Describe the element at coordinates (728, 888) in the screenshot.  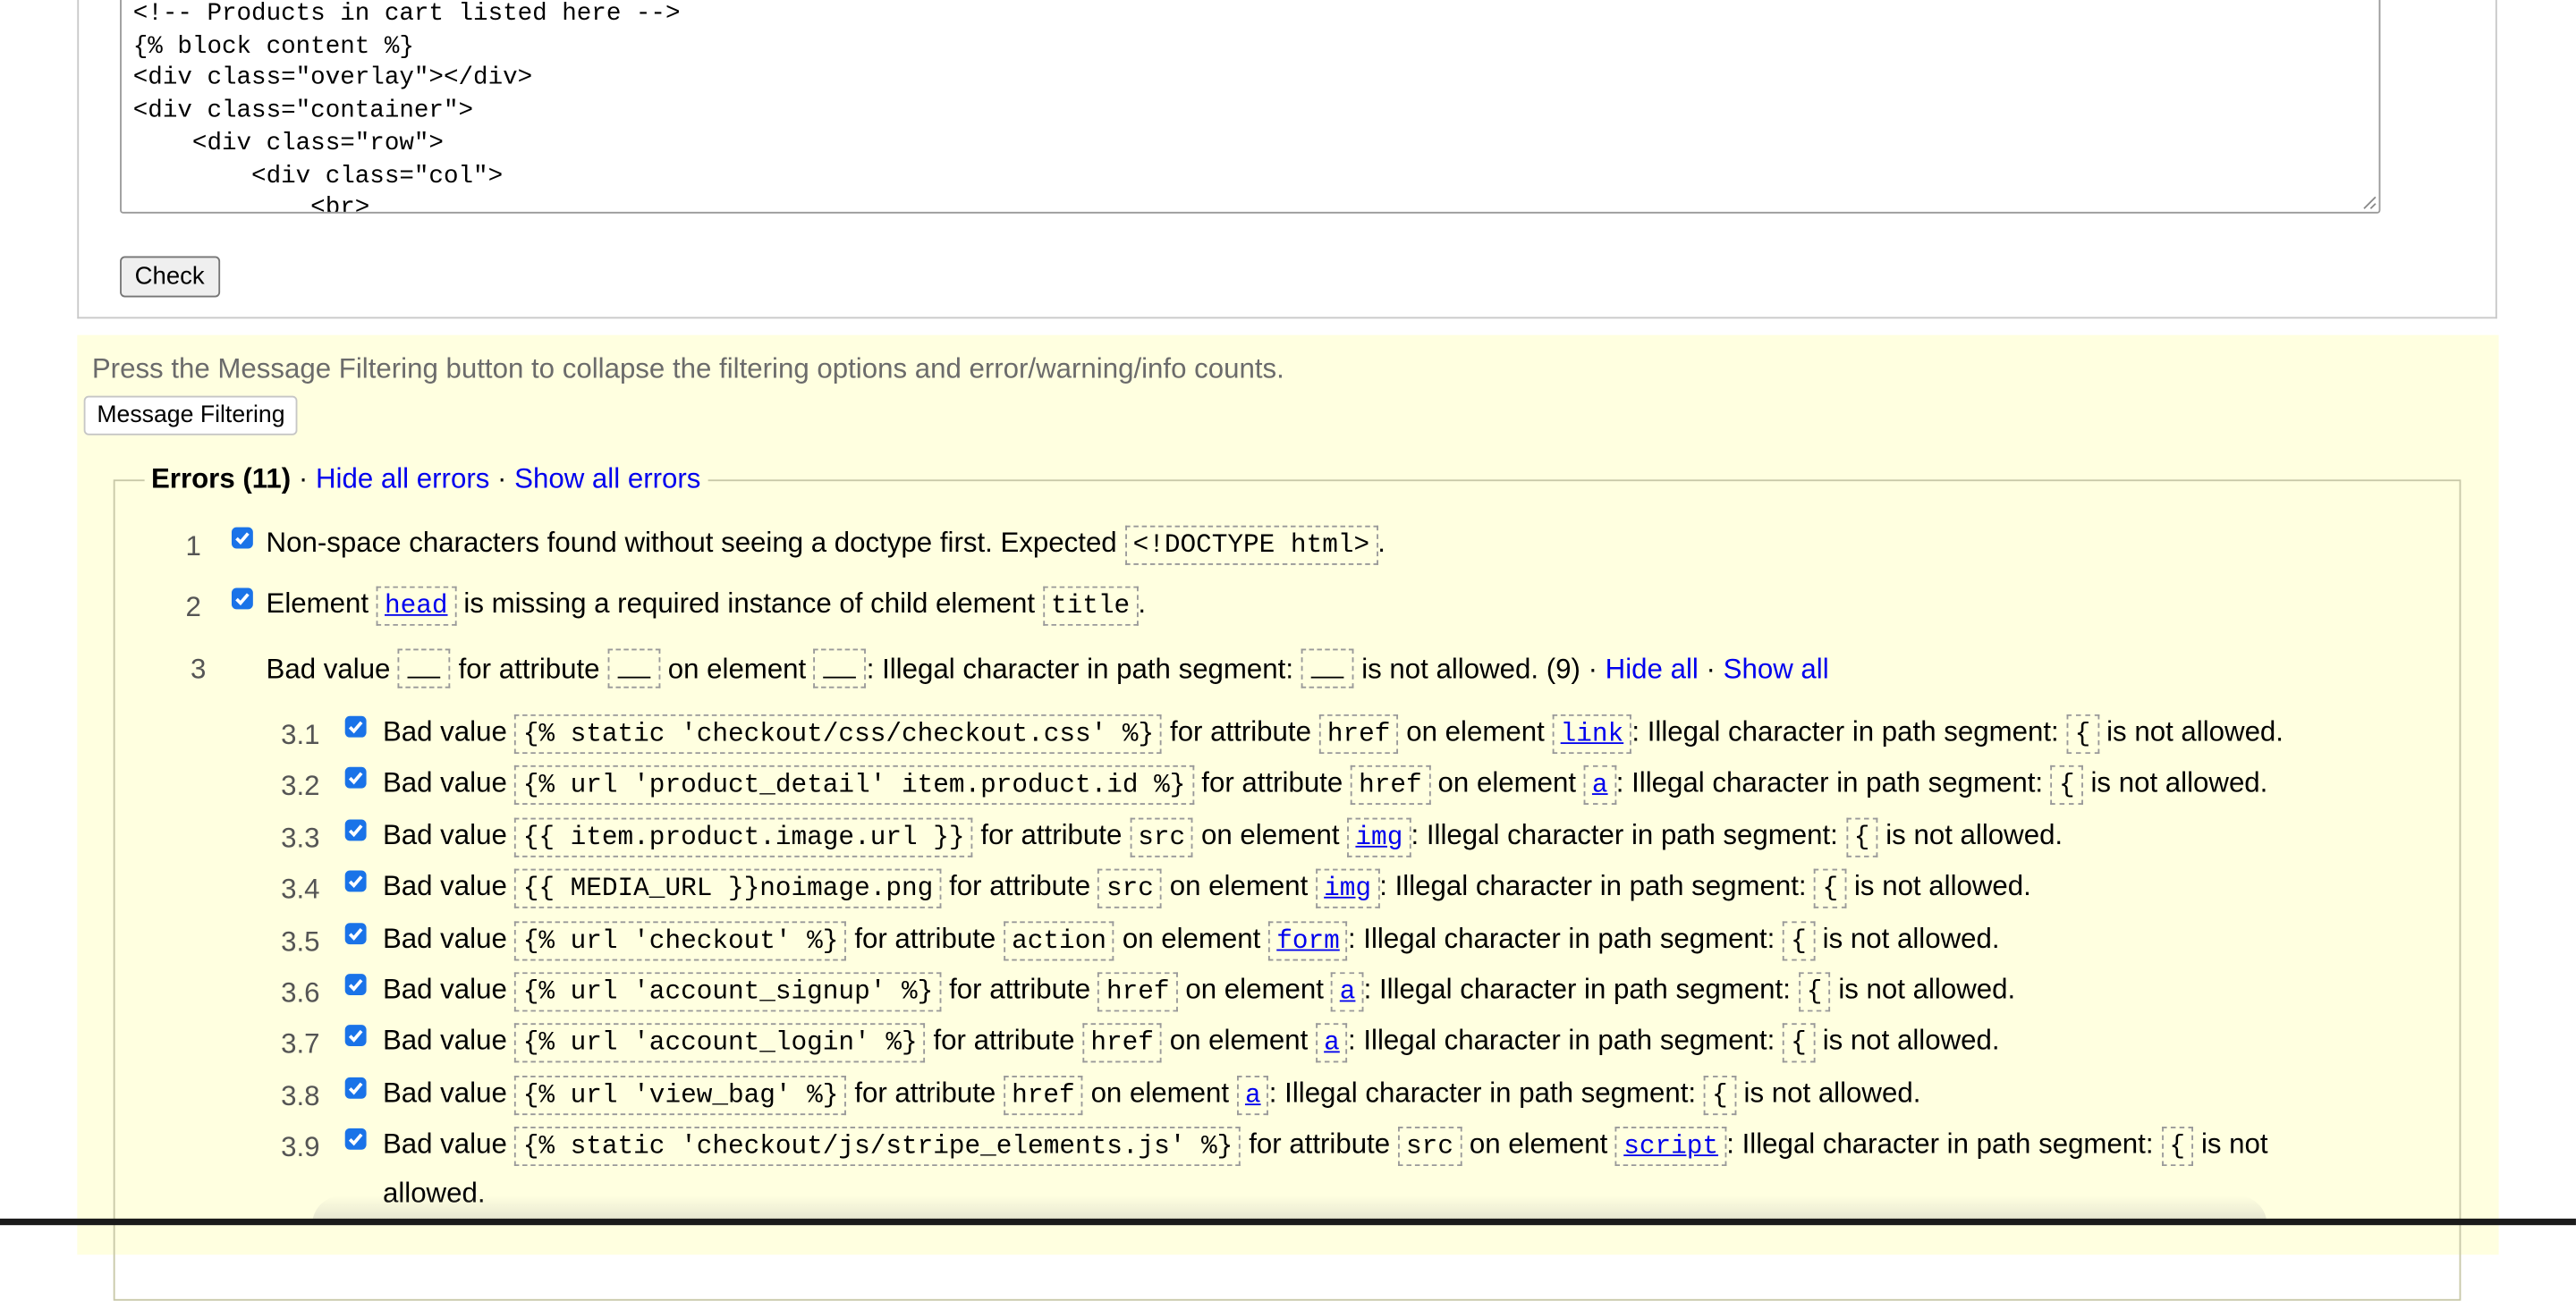
I see `attribute-value: {{ MEDIA_URL }}noimage.png` at that location.